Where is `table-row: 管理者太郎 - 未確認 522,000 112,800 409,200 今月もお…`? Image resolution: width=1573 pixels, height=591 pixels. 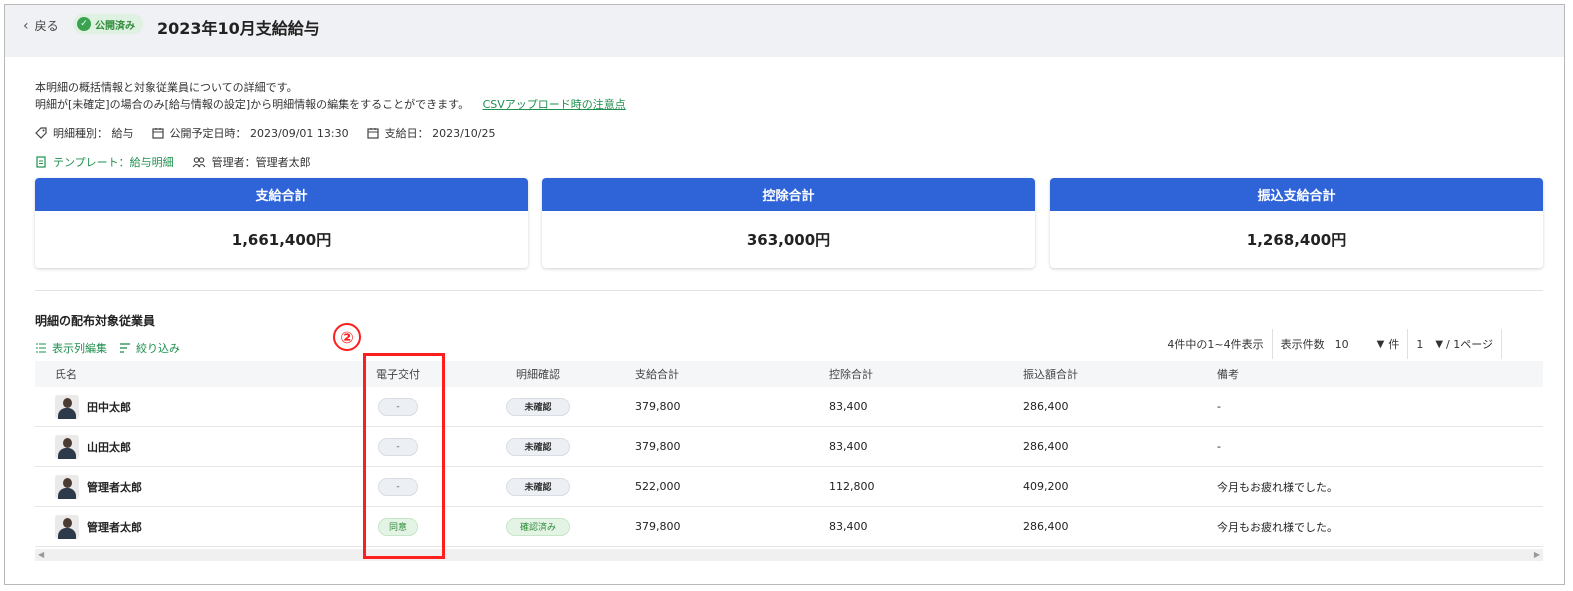
table-row: 管理者太郎 - 未確認 522,000 112,800 409,200 今月もお… is located at coordinates (789, 487).